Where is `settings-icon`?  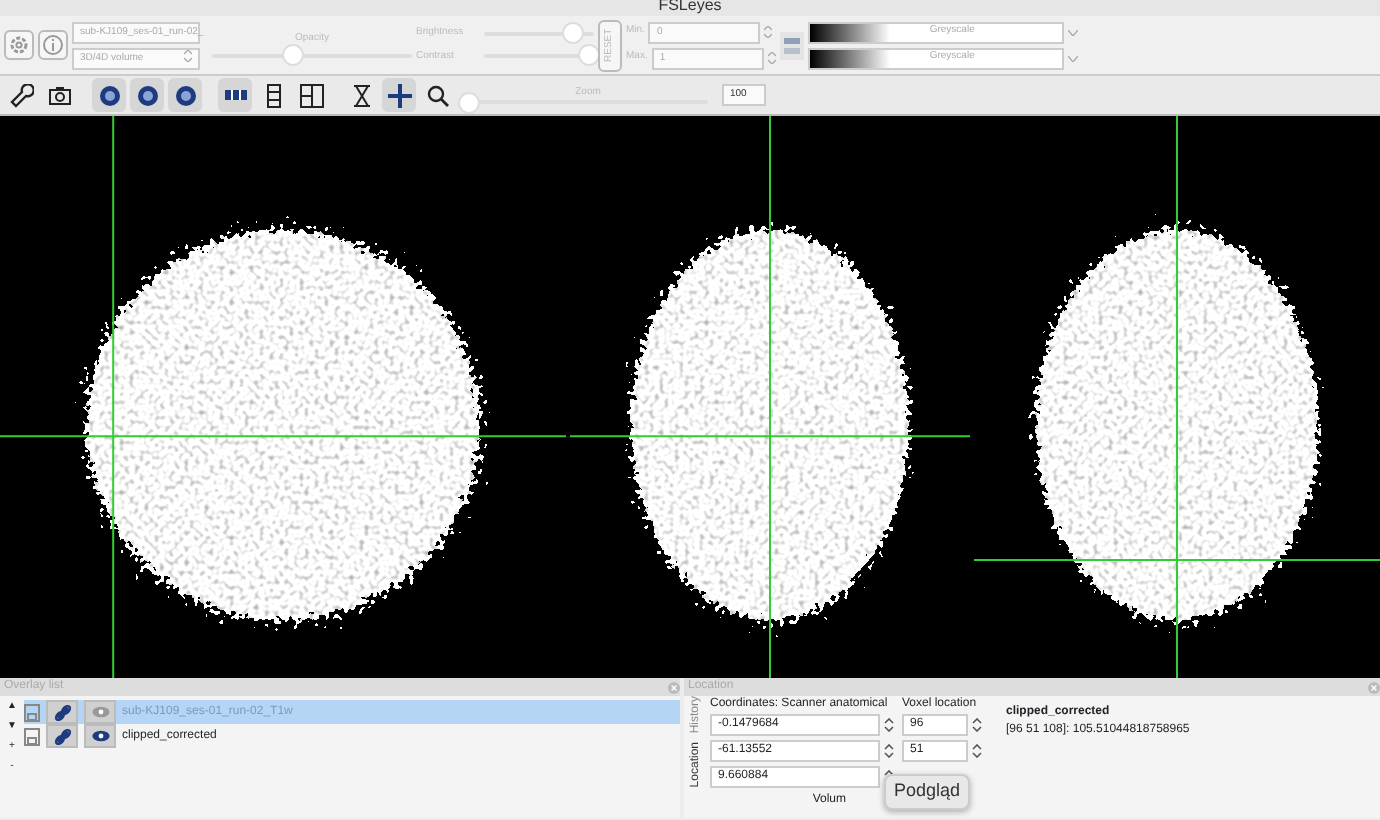
settings-icon is located at coordinates (19, 45).